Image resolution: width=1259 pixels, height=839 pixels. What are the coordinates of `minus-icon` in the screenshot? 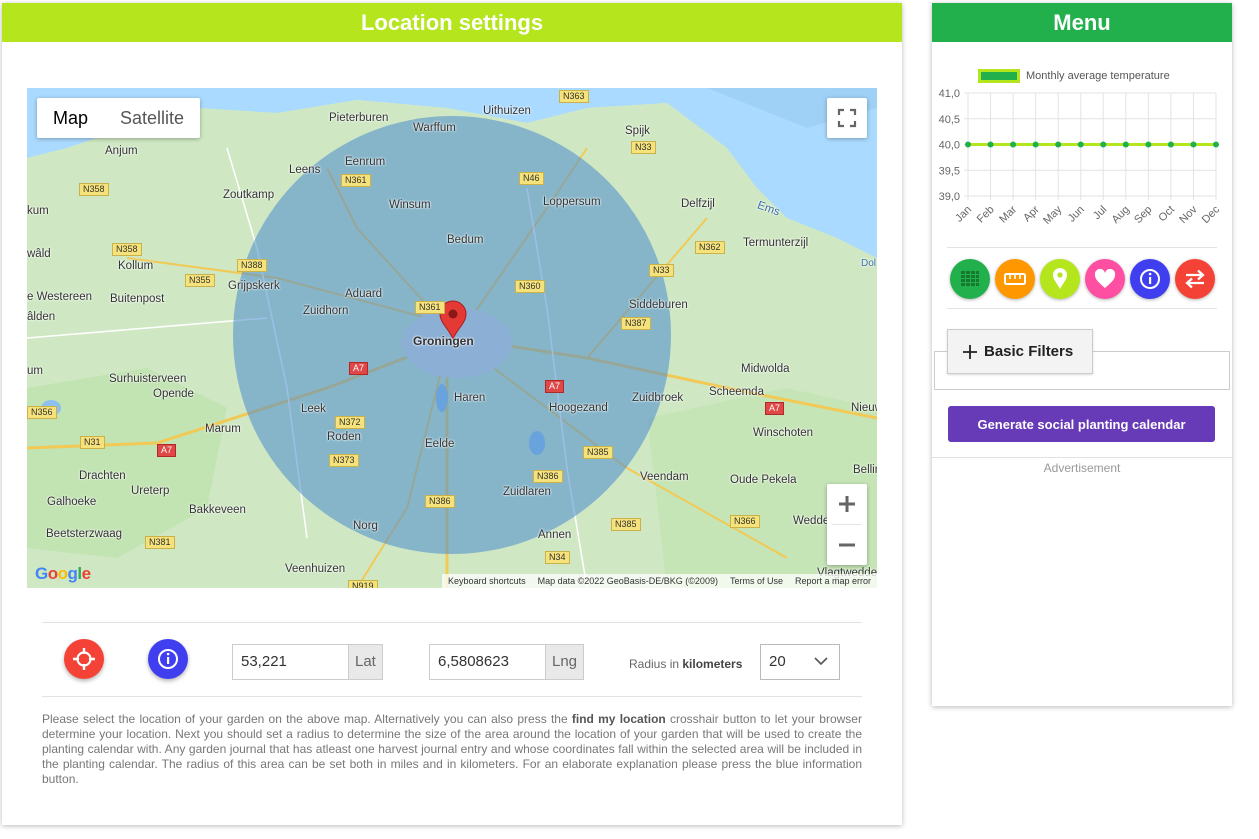 It's located at (847, 545).